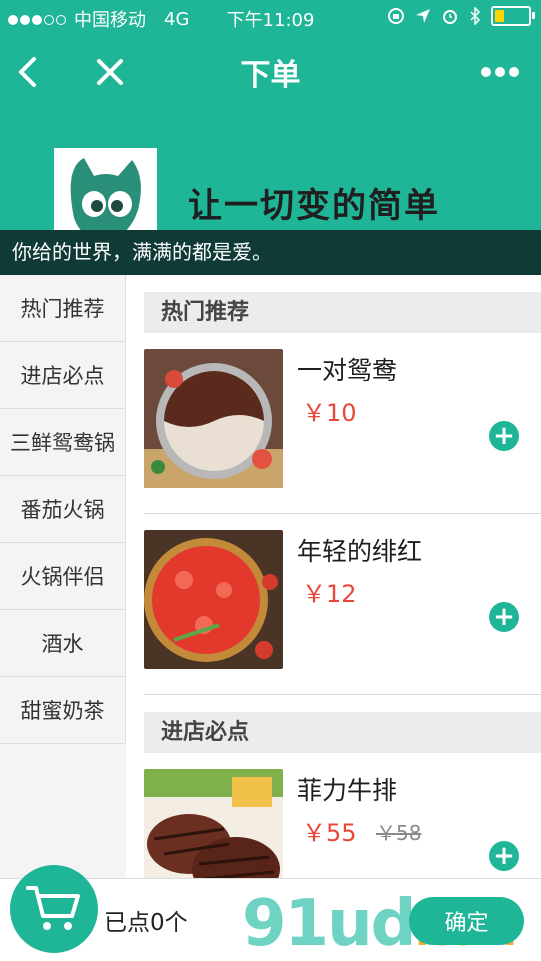  I want to click on dish-price: ￥10, so click(329, 413).